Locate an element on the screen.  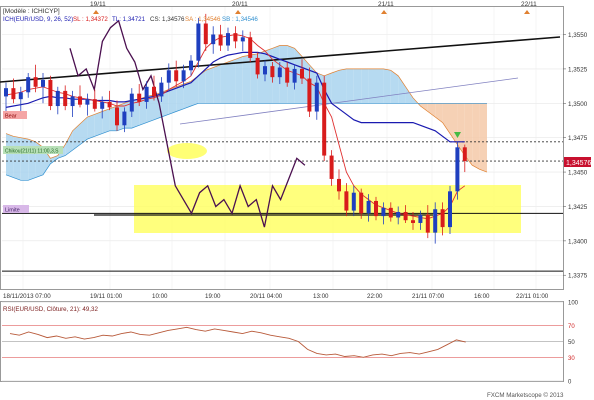
time-tick-label: 22/11 01:00 is located at coordinates (532, 296).